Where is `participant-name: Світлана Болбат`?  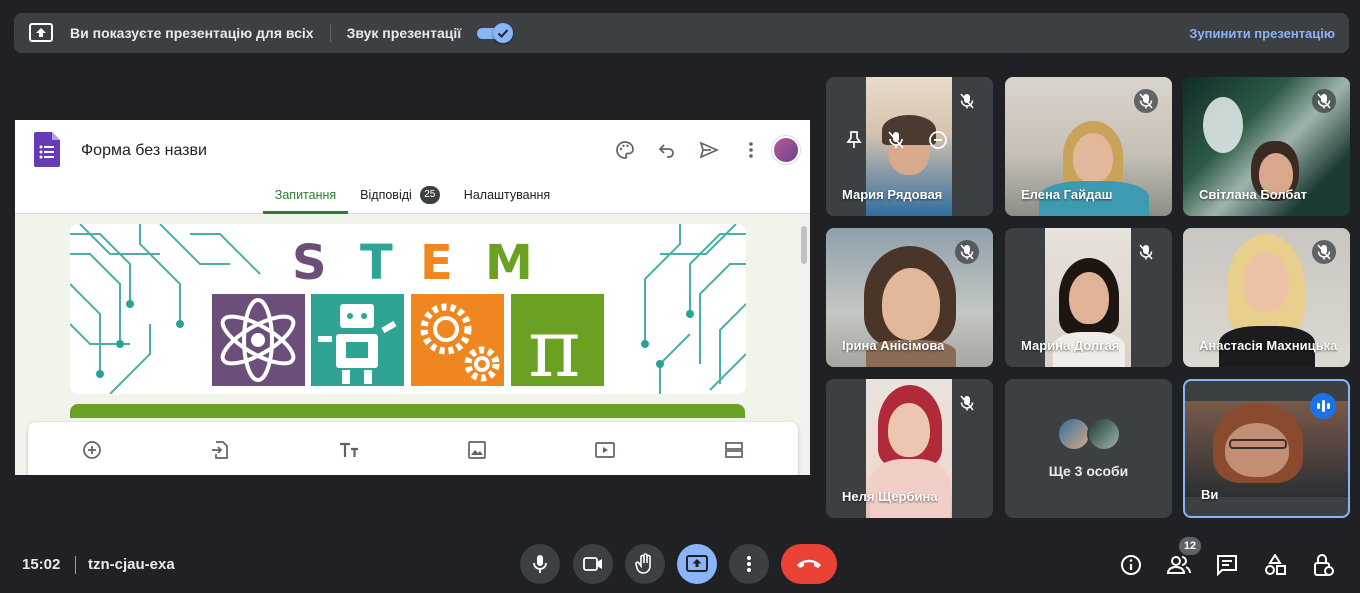
participant-name: Світлана Болбат is located at coordinates (1253, 194).